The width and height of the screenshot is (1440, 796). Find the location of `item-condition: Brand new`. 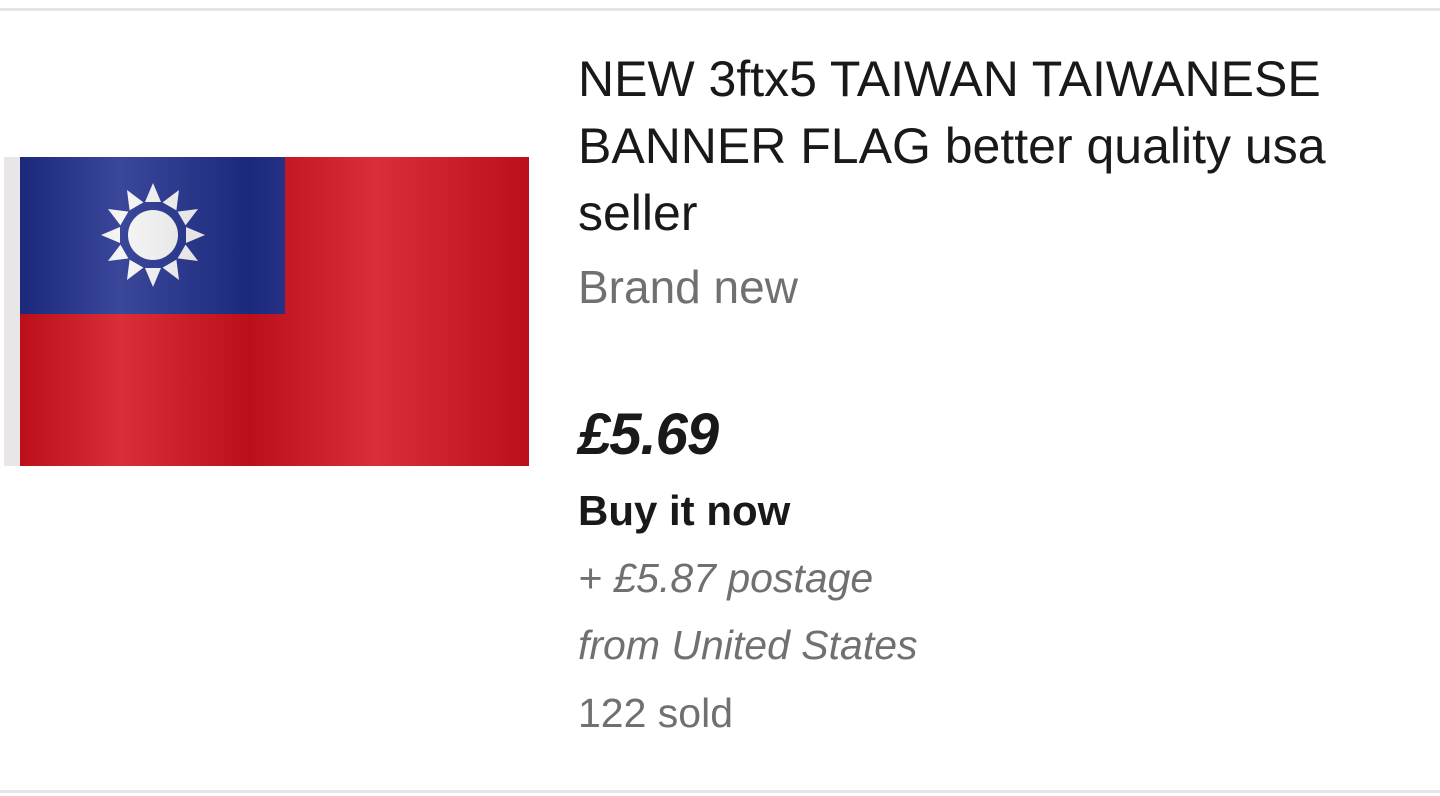

item-condition: Brand new is located at coordinates (688, 287).